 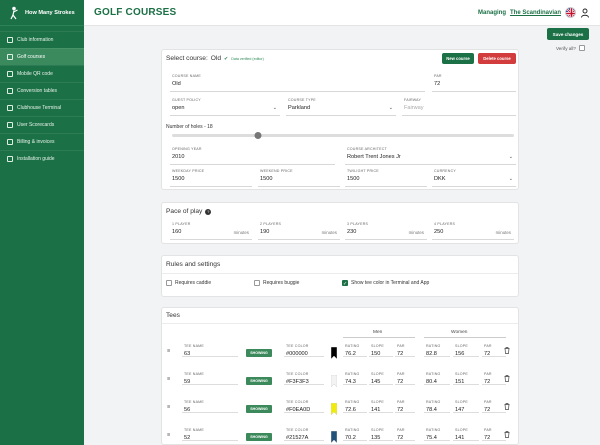 I want to click on women-group-label: Women, so click(x=459, y=332).